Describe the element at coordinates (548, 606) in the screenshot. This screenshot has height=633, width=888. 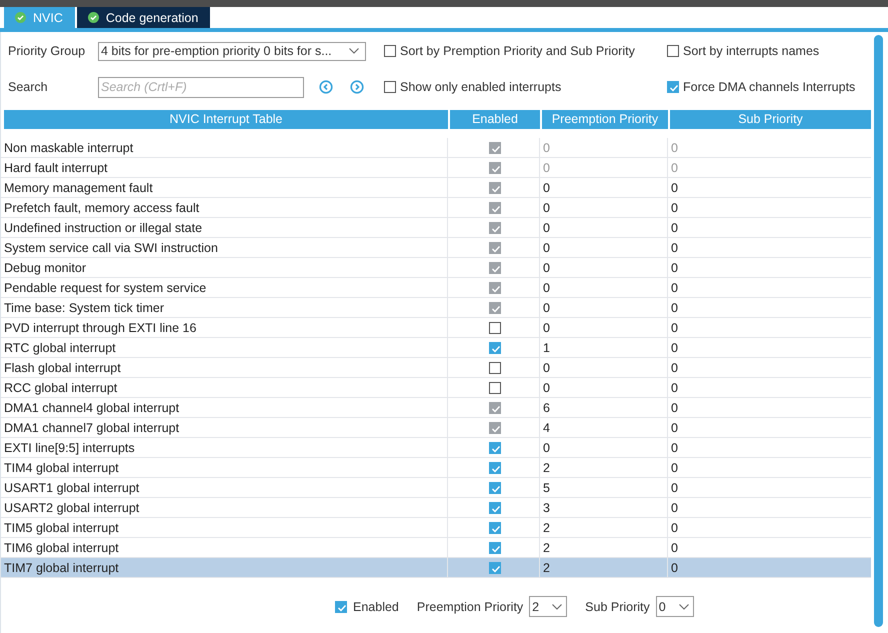
I see `preemption-priority-dropdown: 2` at that location.